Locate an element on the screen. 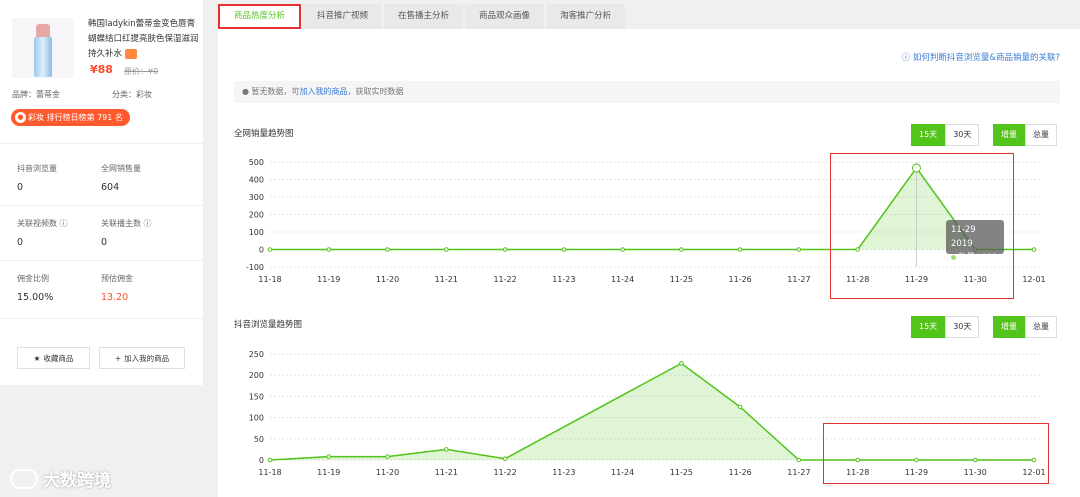 This screenshot has width=1080, height=497. y-tick-label: 150 is located at coordinates (256, 396).